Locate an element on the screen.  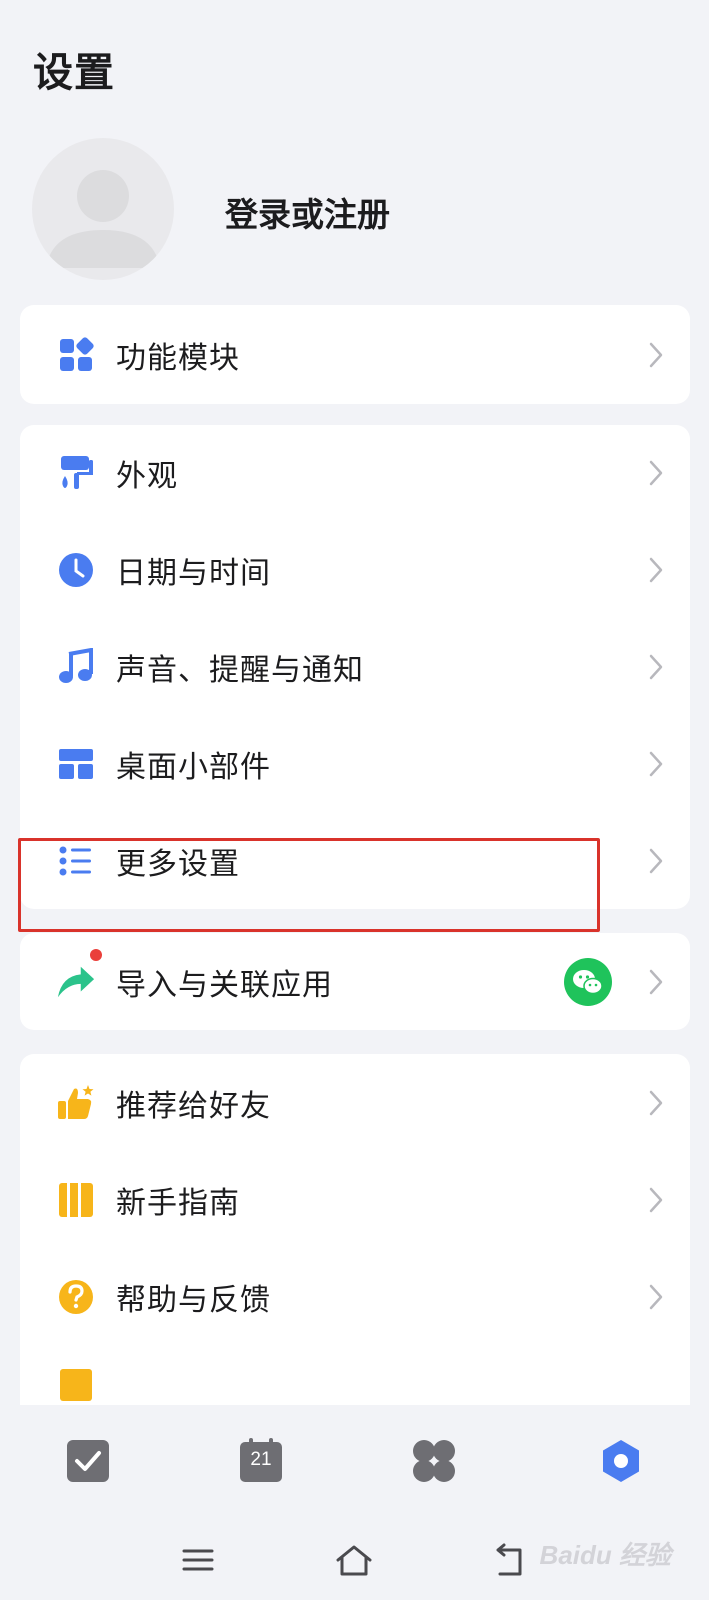
back-icon is located at coordinates (510, 1560).